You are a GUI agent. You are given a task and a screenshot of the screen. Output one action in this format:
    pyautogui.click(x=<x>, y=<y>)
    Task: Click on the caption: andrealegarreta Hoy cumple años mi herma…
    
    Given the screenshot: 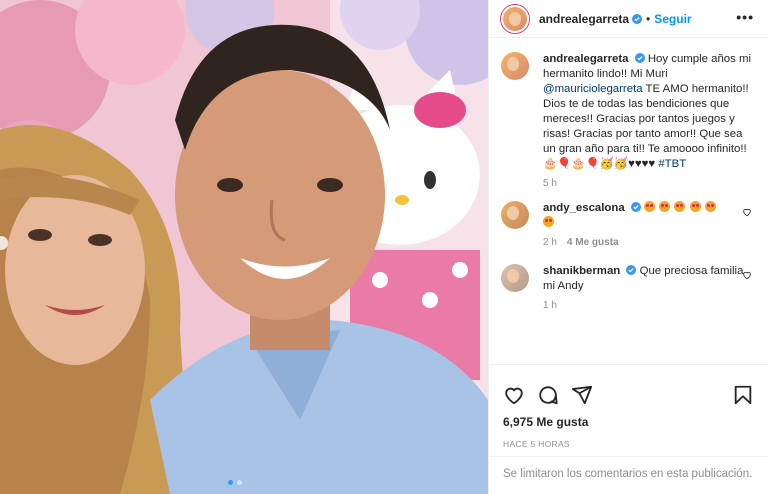 What is the action you would take?
    pyautogui.click(x=629, y=112)
    